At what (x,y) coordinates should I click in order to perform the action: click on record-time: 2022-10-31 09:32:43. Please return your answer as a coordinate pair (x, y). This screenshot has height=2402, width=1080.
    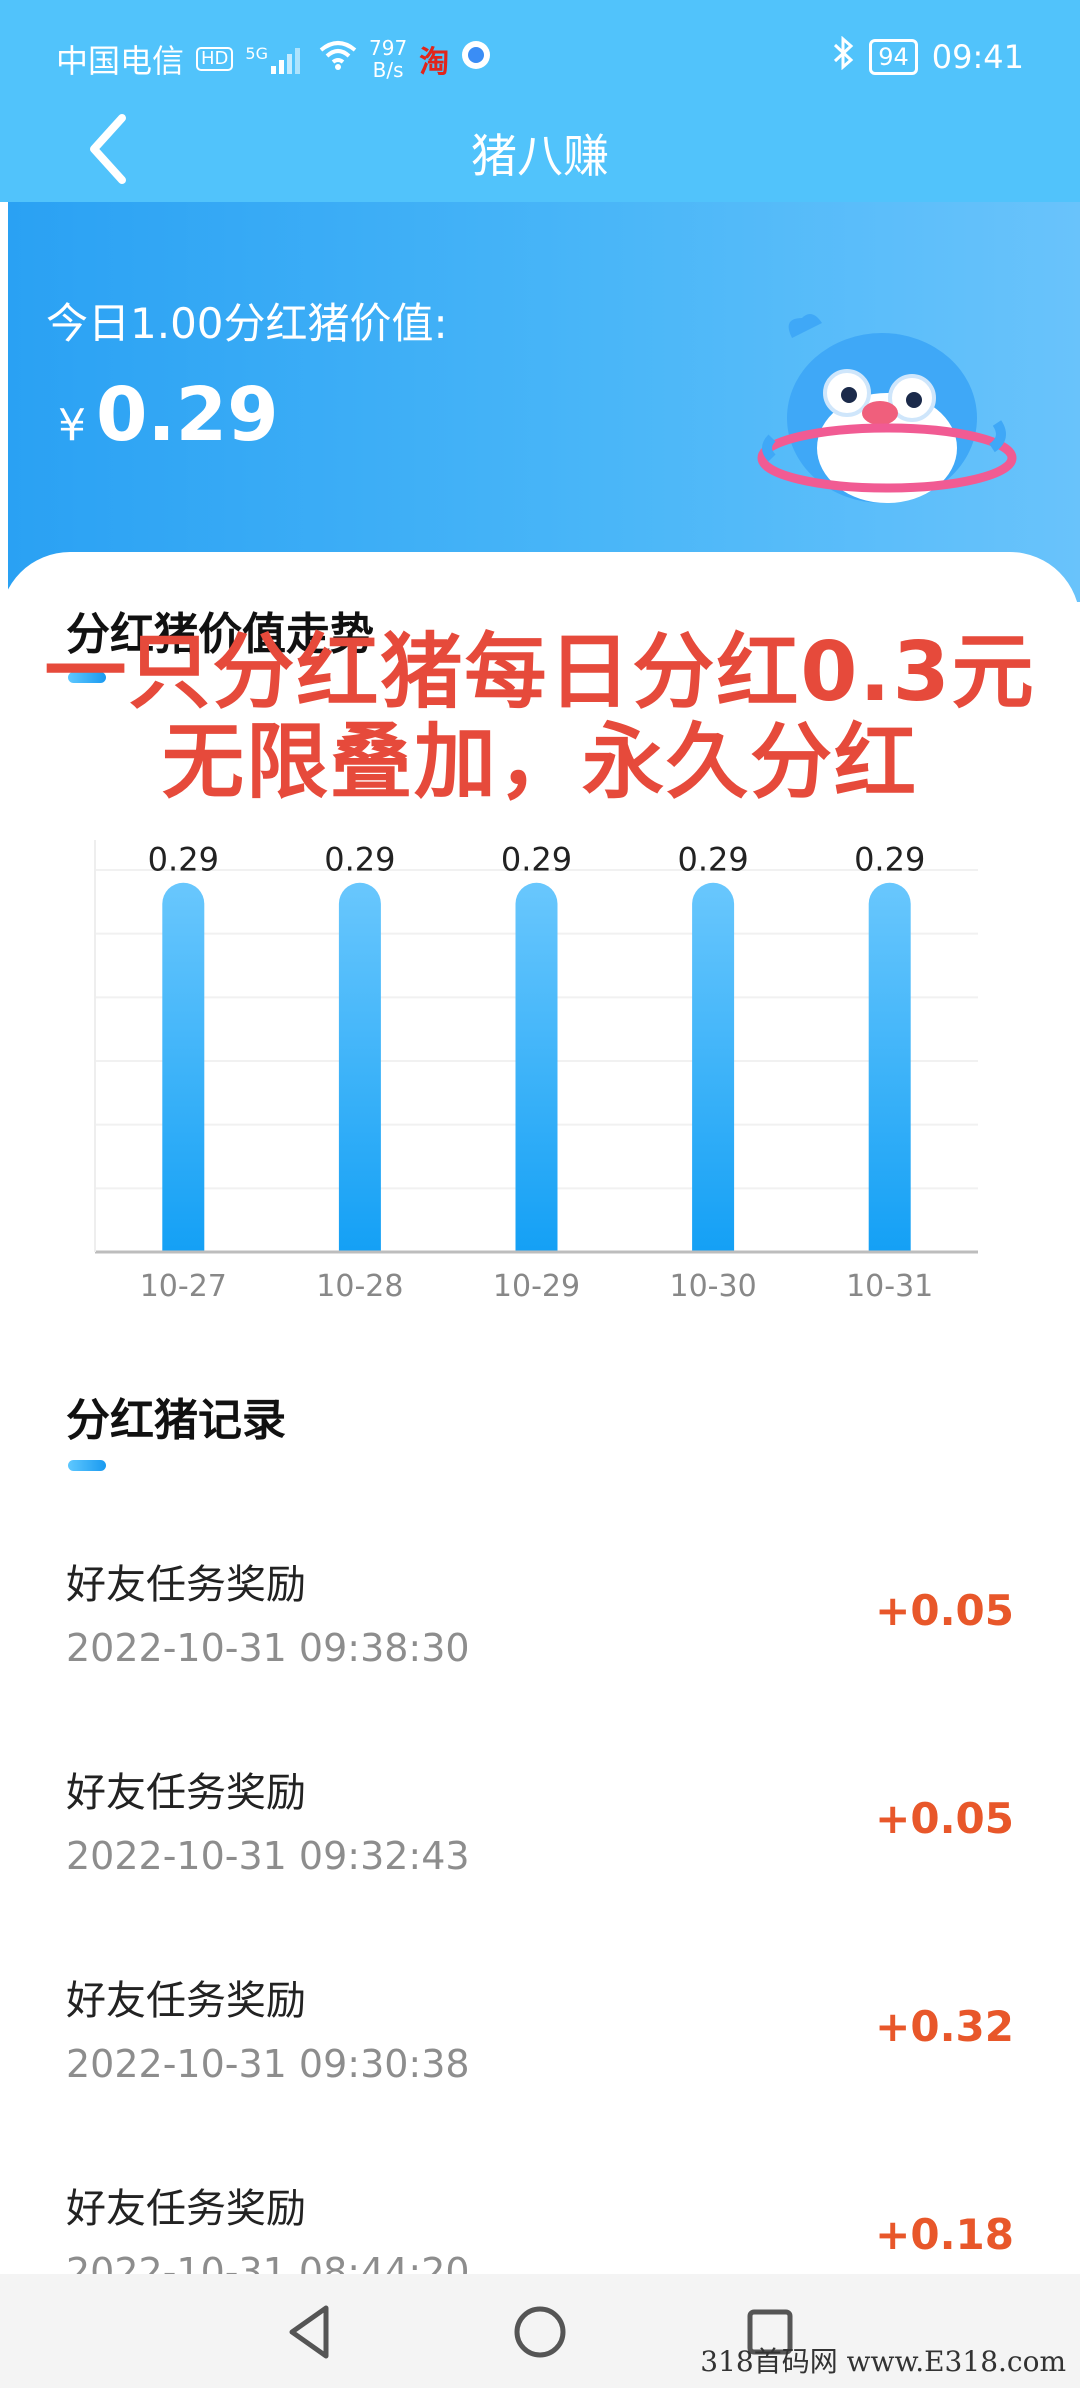
    Looking at the image, I should click on (268, 1856).